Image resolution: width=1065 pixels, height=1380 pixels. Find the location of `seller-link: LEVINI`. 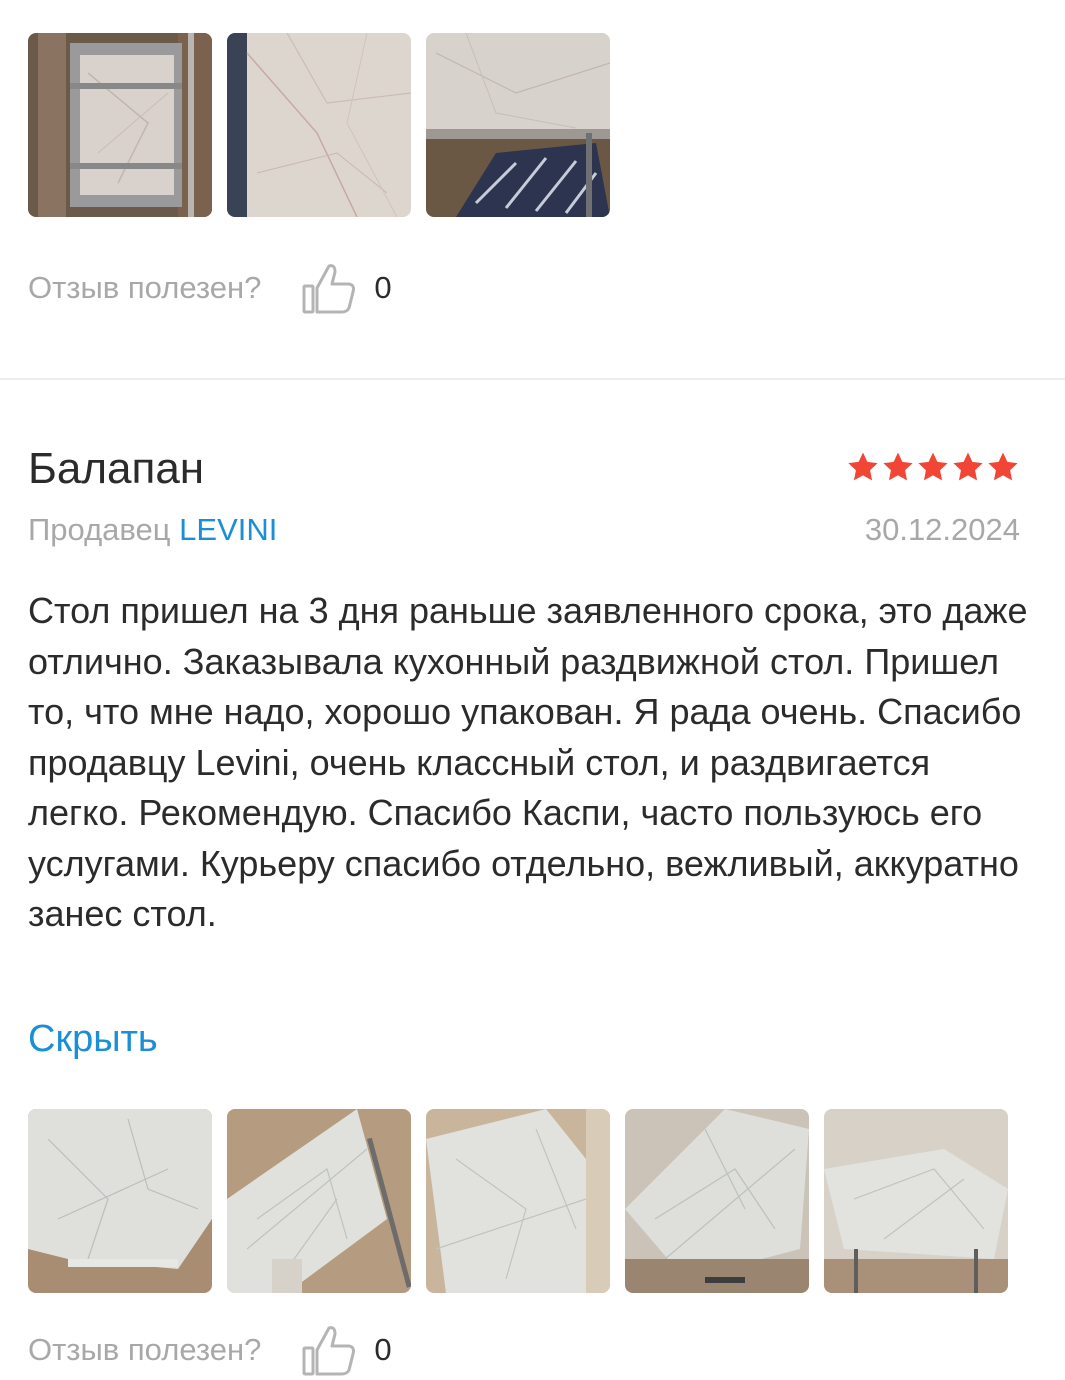

seller-link: LEVINI is located at coordinates (228, 529).